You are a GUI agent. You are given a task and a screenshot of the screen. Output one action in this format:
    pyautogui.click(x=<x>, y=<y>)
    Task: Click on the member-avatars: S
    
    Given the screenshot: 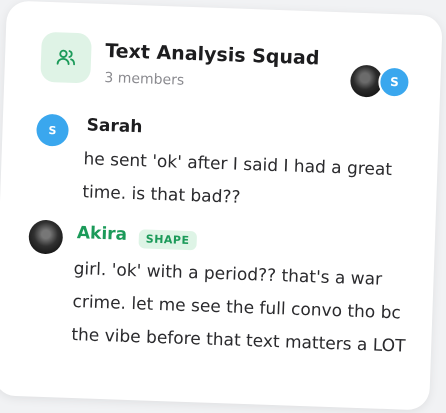 What is the action you would take?
    pyautogui.click(x=381, y=82)
    